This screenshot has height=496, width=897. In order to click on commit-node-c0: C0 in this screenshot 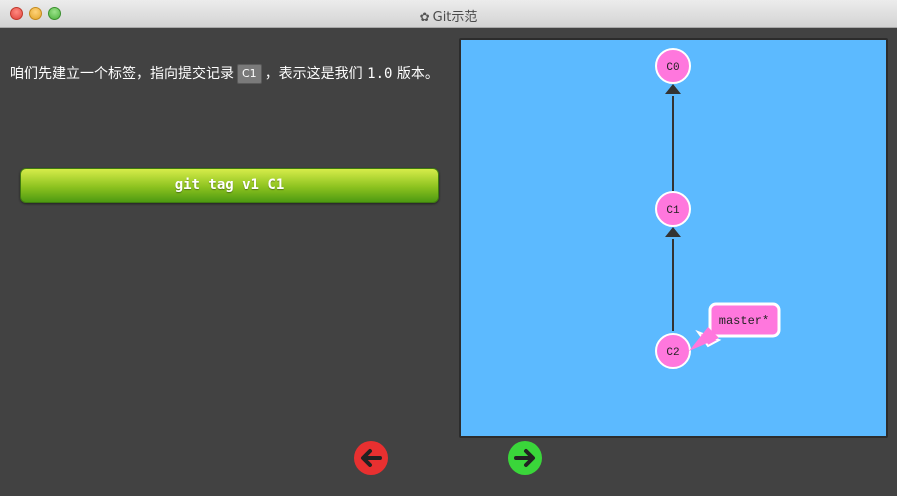, I will do `click(673, 66)`.